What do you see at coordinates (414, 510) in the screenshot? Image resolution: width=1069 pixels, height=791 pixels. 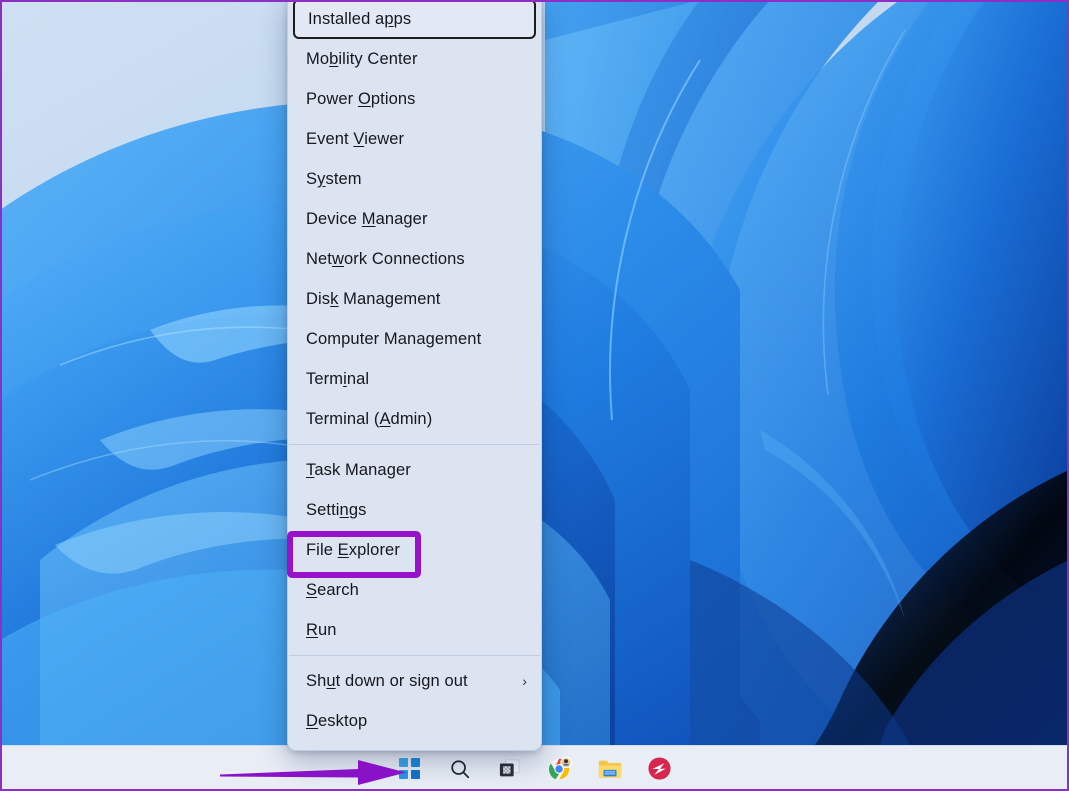 I see `menu-item-settings: Settings` at bounding box center [414, 510].